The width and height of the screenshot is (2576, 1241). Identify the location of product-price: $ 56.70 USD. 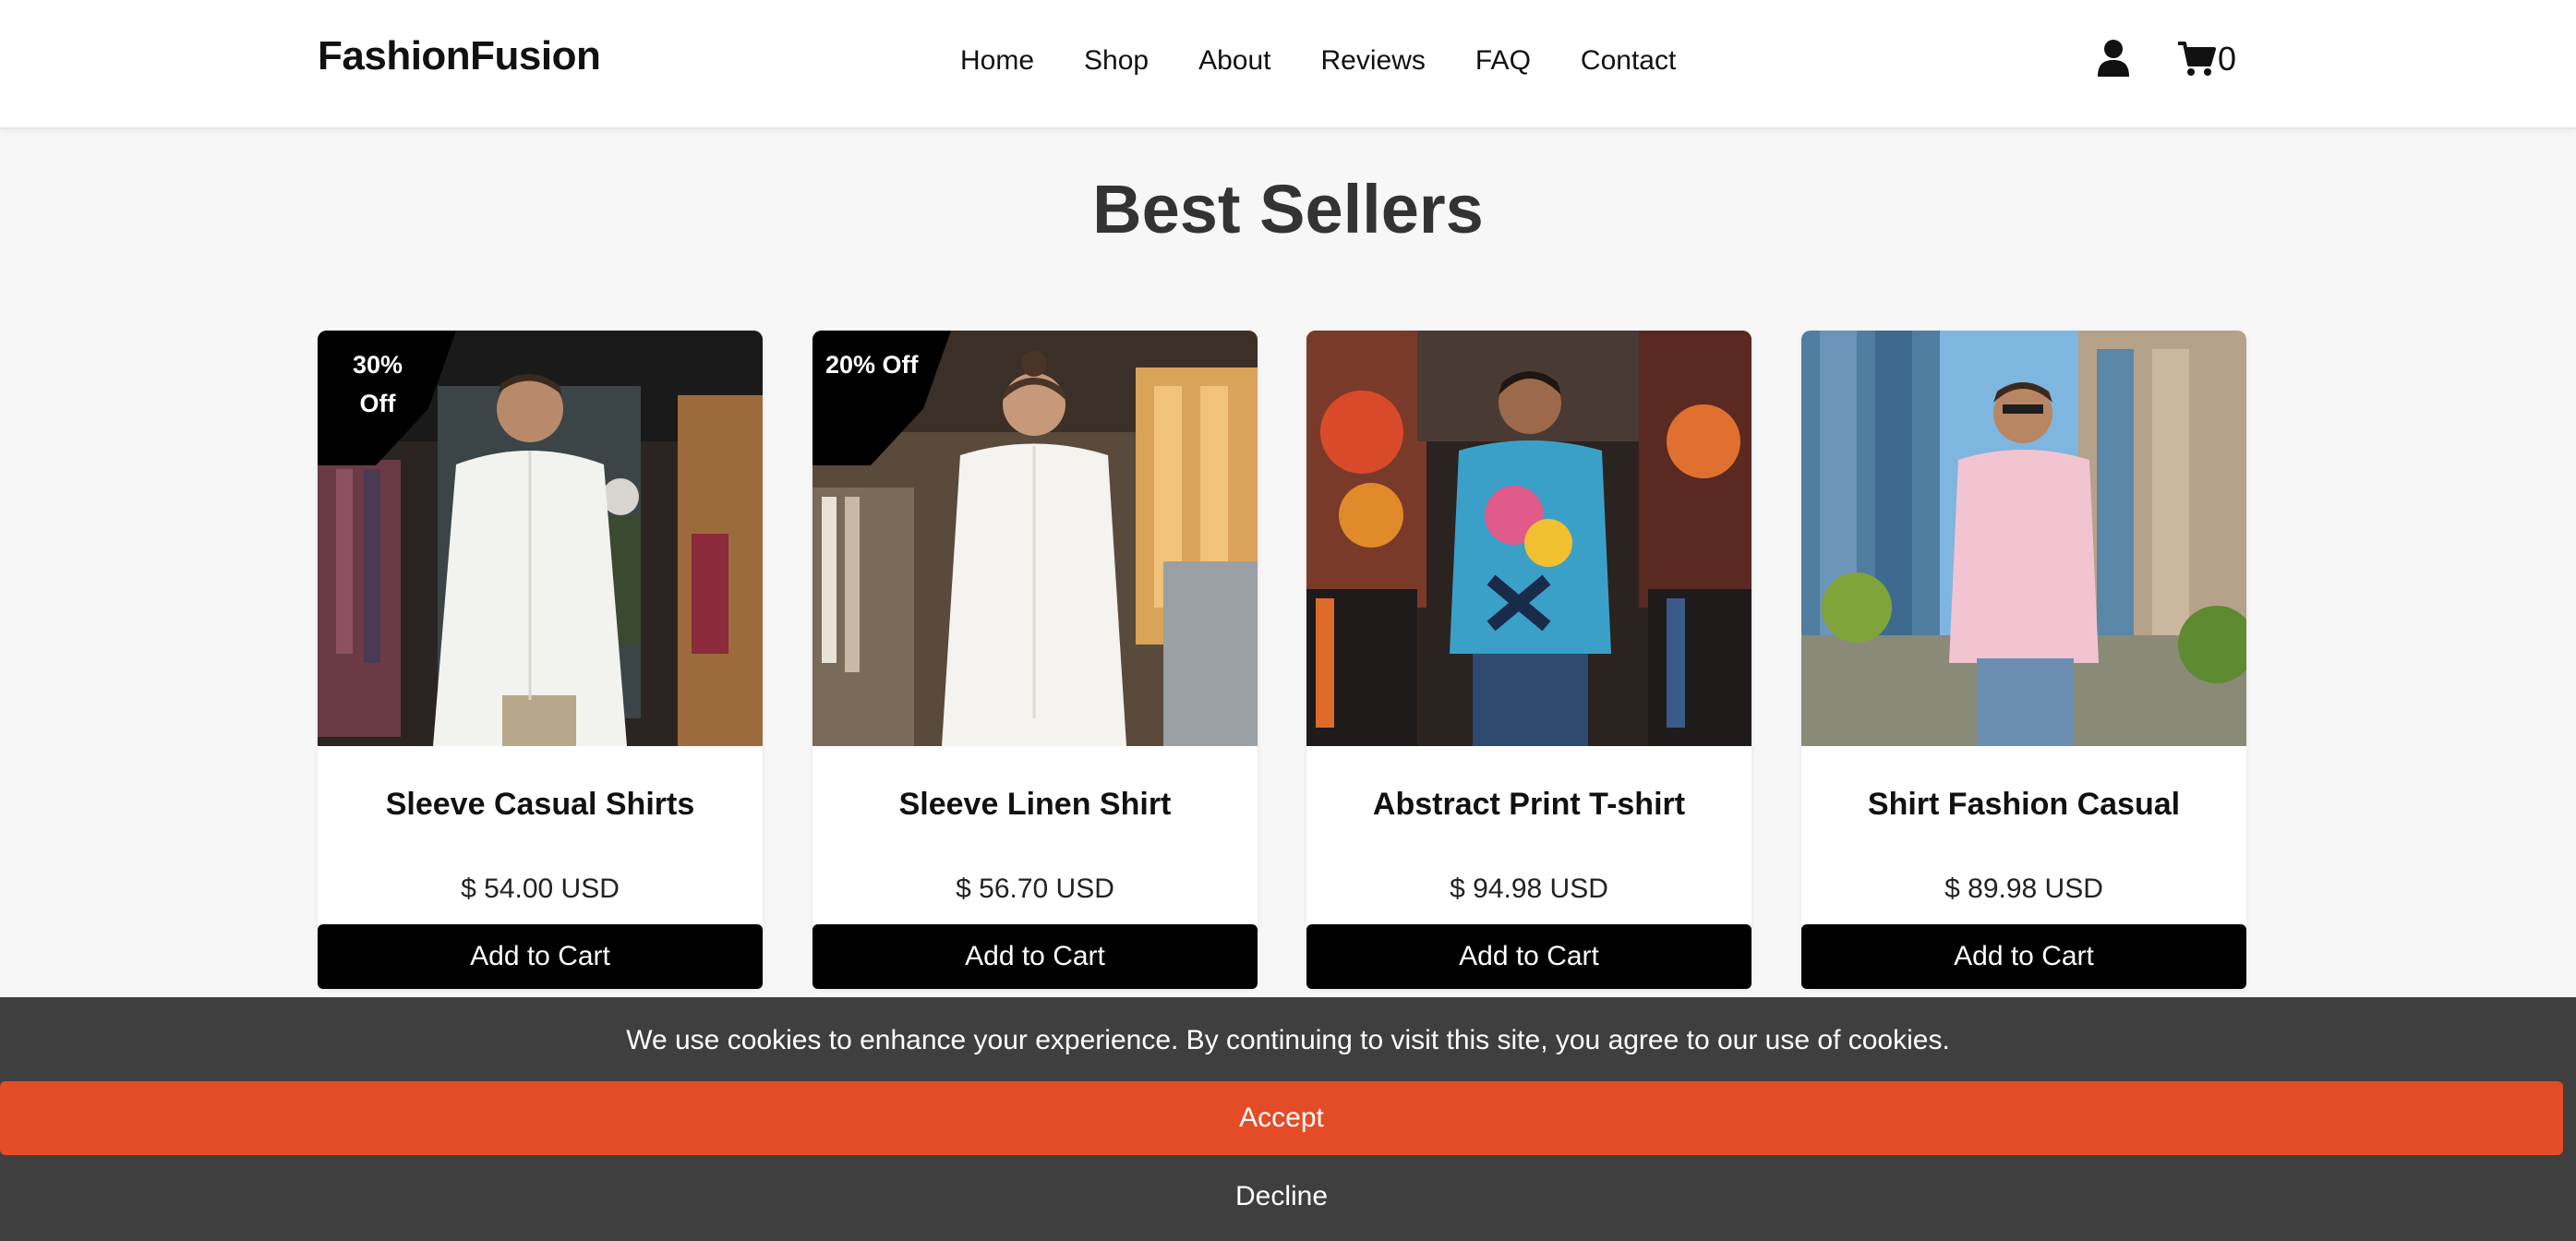
(1035, 889).